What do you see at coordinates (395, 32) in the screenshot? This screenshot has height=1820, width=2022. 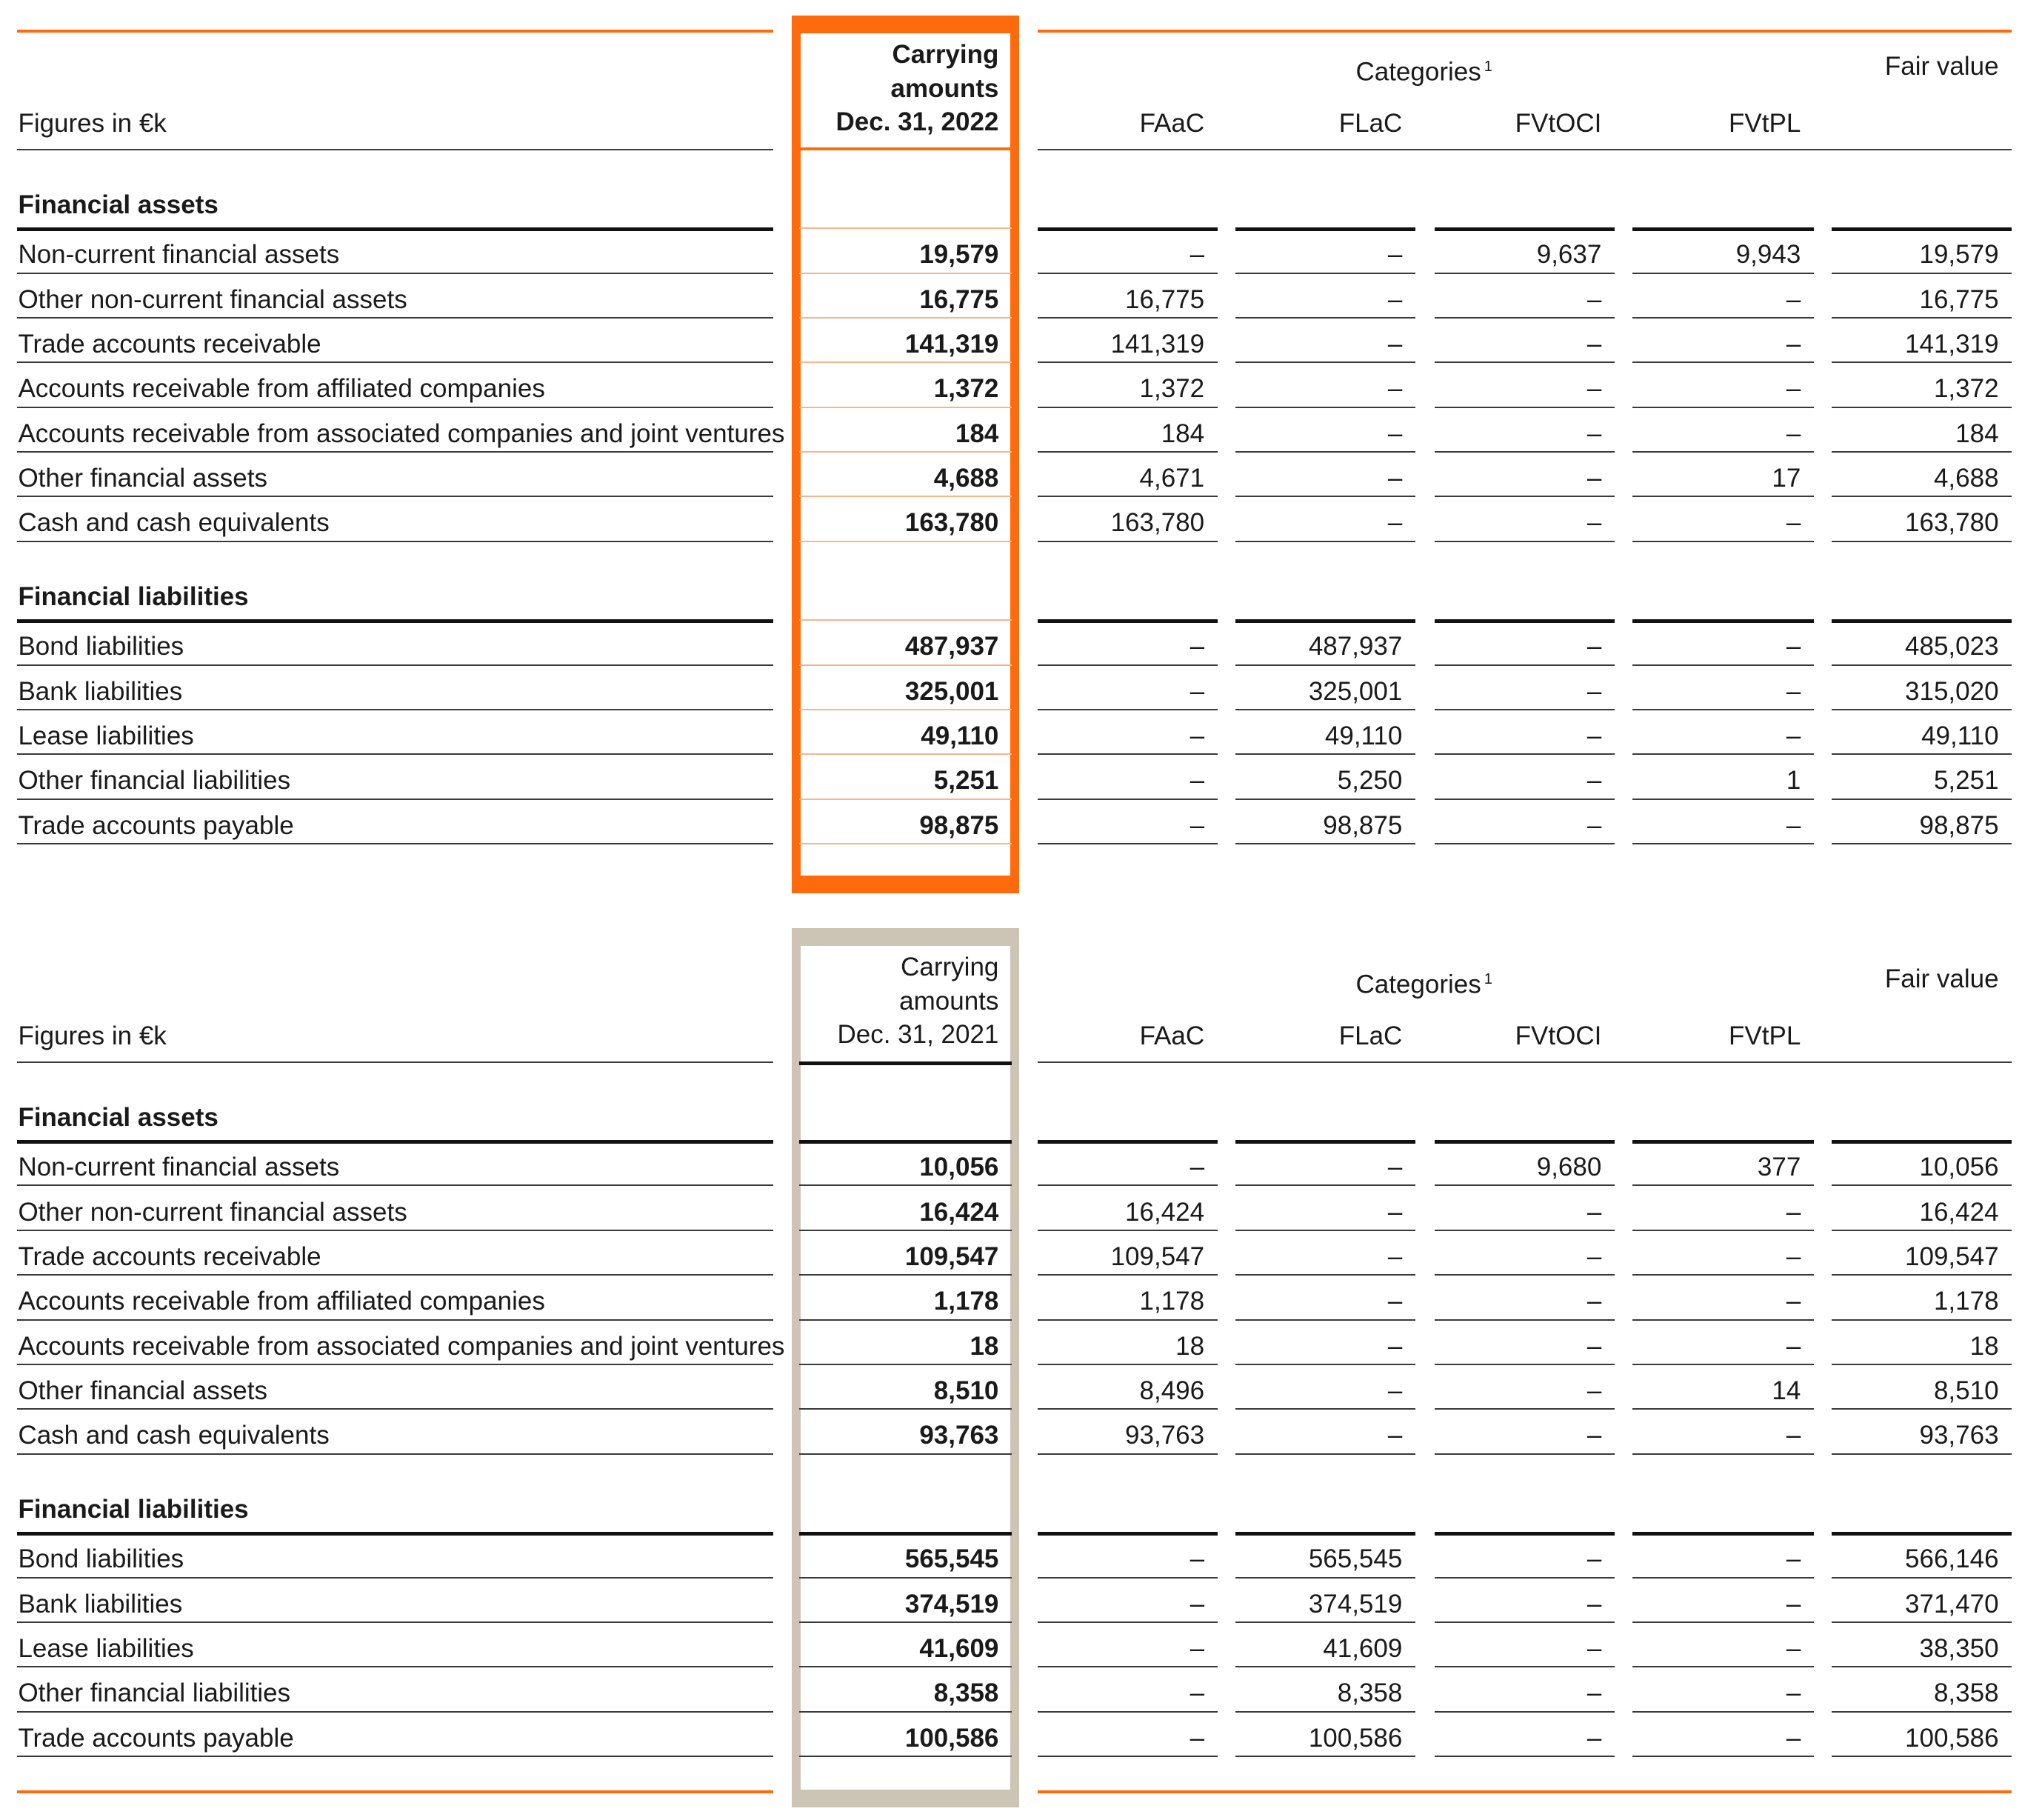 I see `top-rule-left` at bounding box center [395, 32].